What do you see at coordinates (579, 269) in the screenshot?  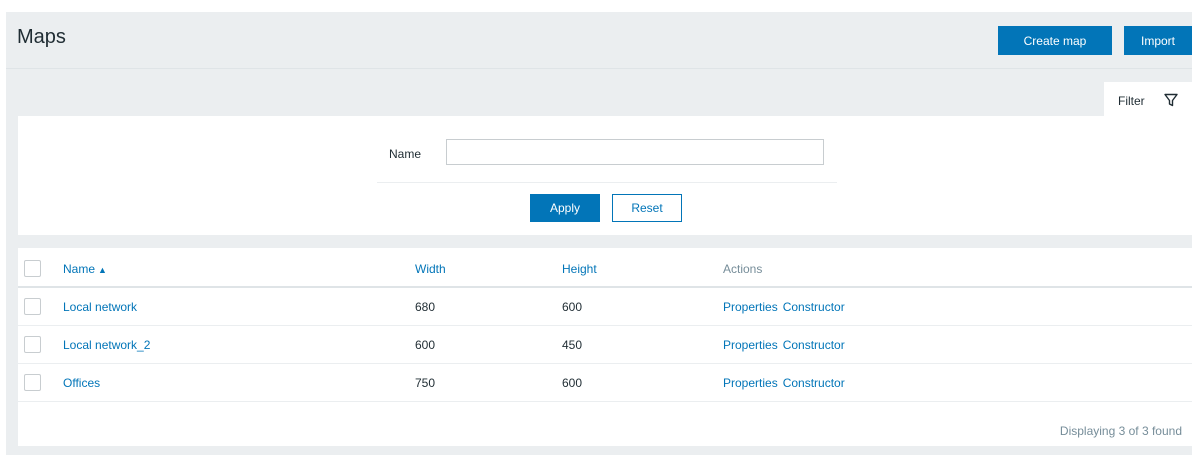 I see `column-header-height: Height` at bounding box center [579, 269].